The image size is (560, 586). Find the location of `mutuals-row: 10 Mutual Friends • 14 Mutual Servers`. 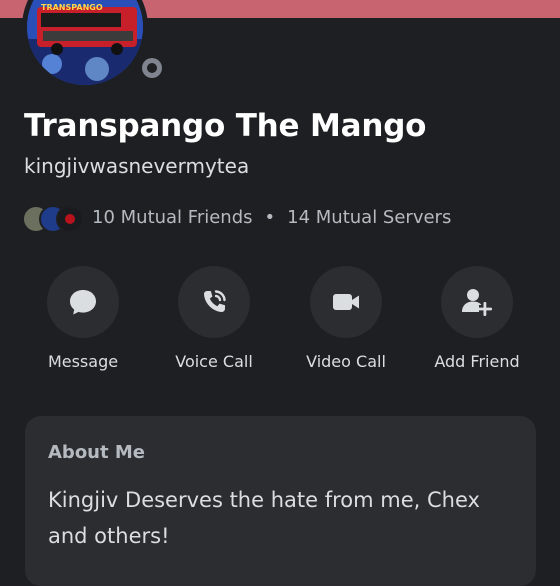

mutuals-row: 10 Mutual Friends • 14 Mutual Servers is located at coordinates (236, 217).